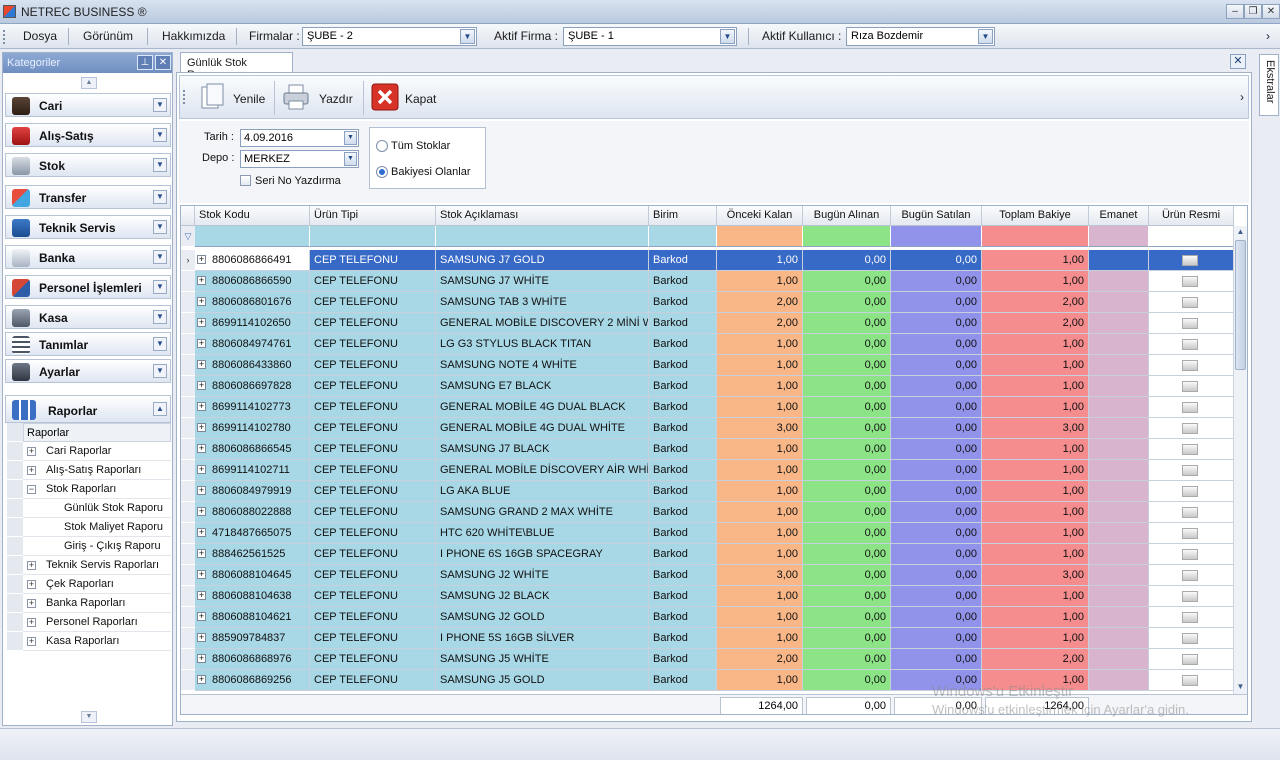 Image resolution: width=1280 pixels, height=760 pixels. Describe the element at coordinates (1119, 236) in the screenshot. I see `filter-cell-emanet` at that location.